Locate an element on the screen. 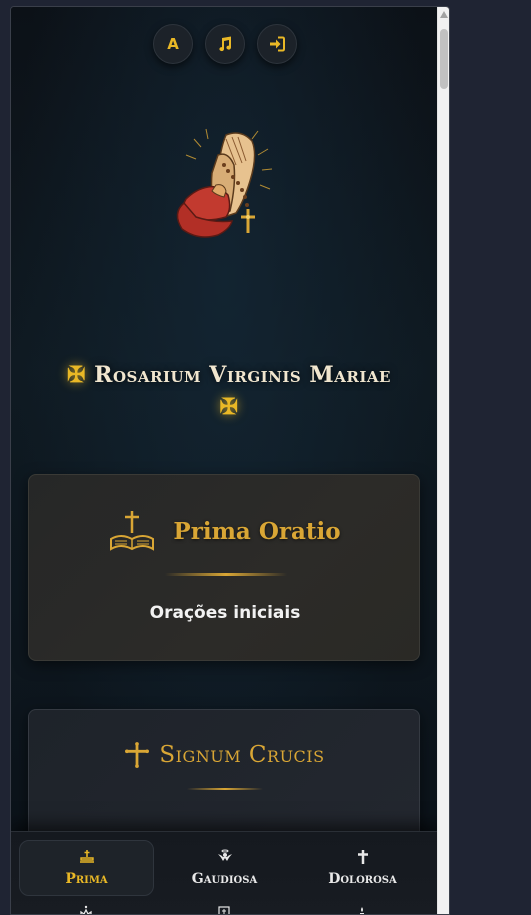 This screenshot has height=915, width=531. font-size-button: A is located at coordinates (173, 44).